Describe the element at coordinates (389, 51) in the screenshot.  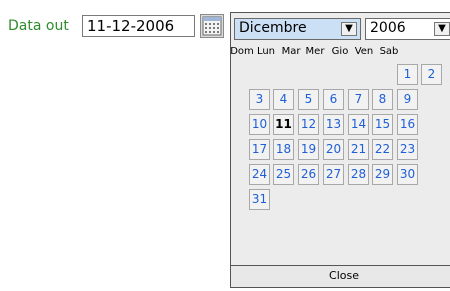
I see `weekday-header: Sab` at that location.